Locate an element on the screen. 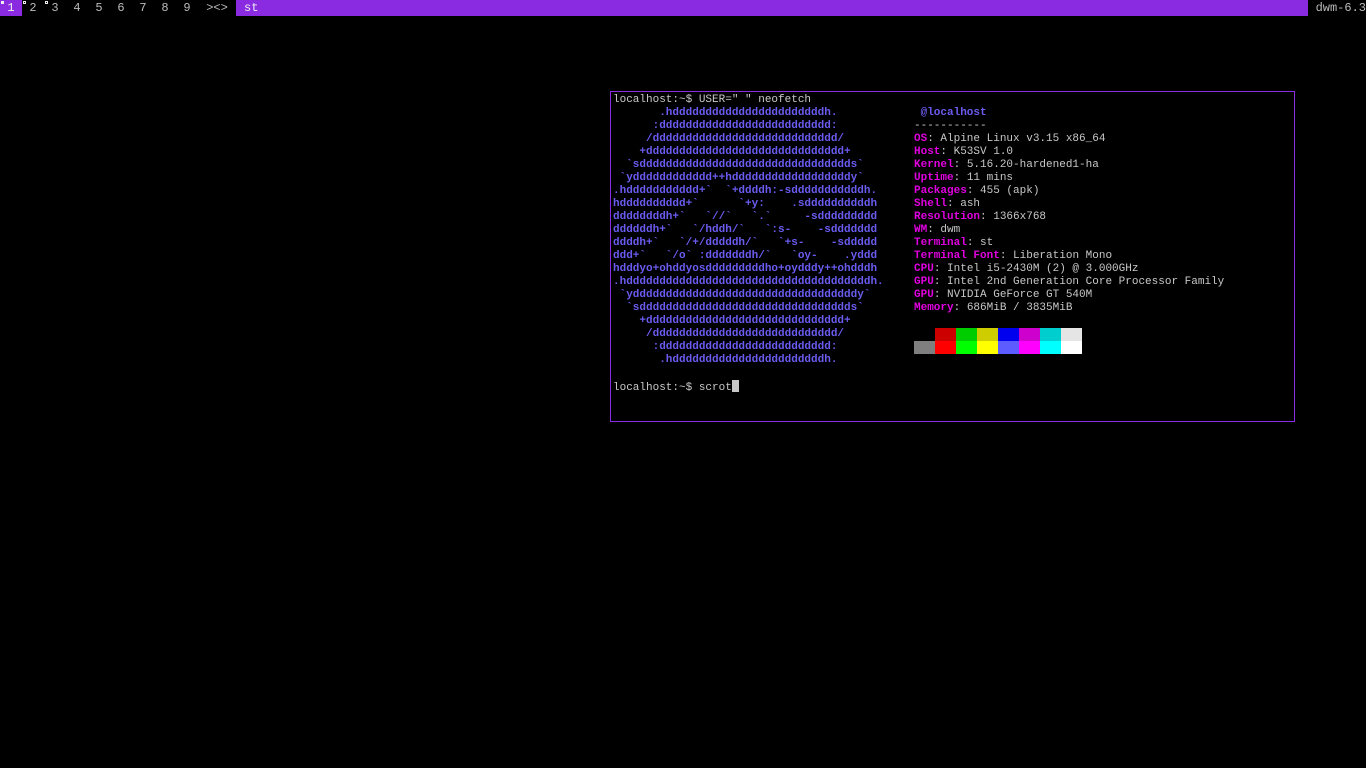 The image size is (1366, 768). tag-9: 9 is located at coordinates (187, 8).